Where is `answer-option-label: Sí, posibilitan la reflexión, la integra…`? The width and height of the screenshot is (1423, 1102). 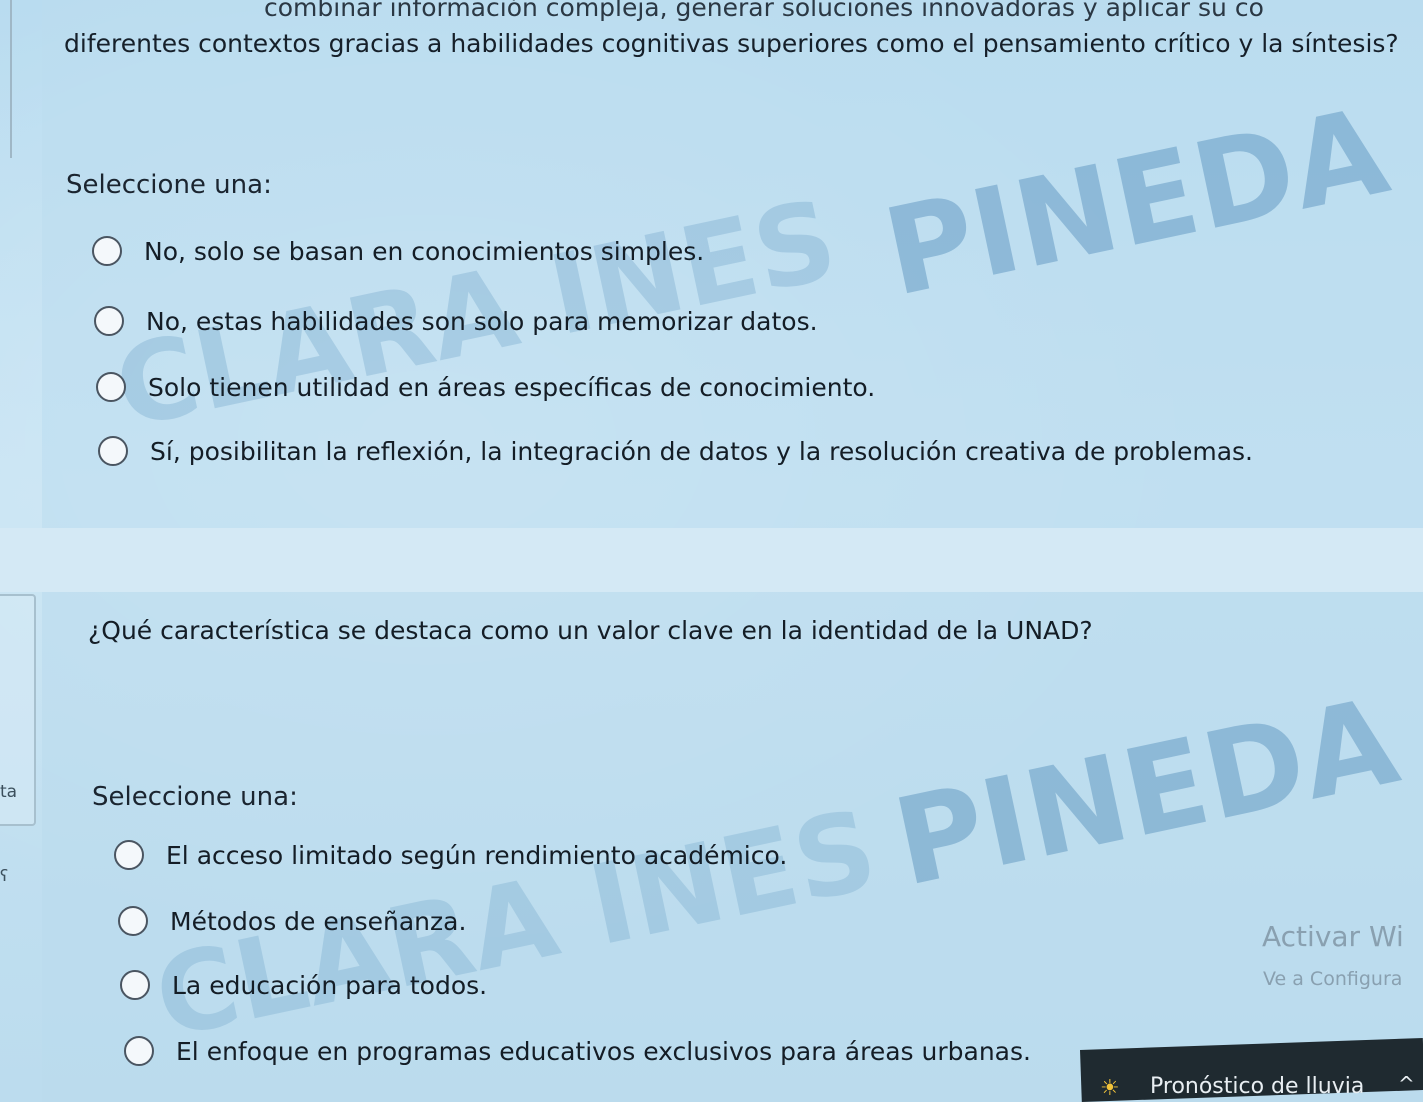 answer-option-label: Sí, posibilitan la reflexión, la integra… is located at coordinates (702, 451).